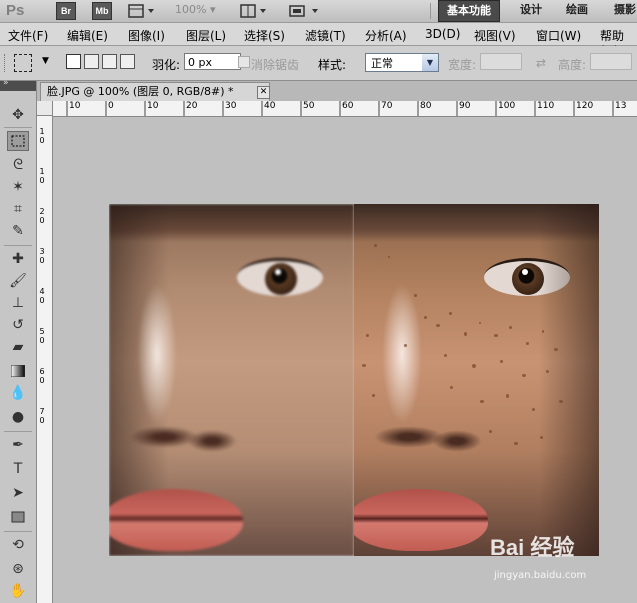  What do you see at coordinates (102, 11) in the screenshot?
I see `mini-bridge-button: Mb` at bounding box center [102, 11].